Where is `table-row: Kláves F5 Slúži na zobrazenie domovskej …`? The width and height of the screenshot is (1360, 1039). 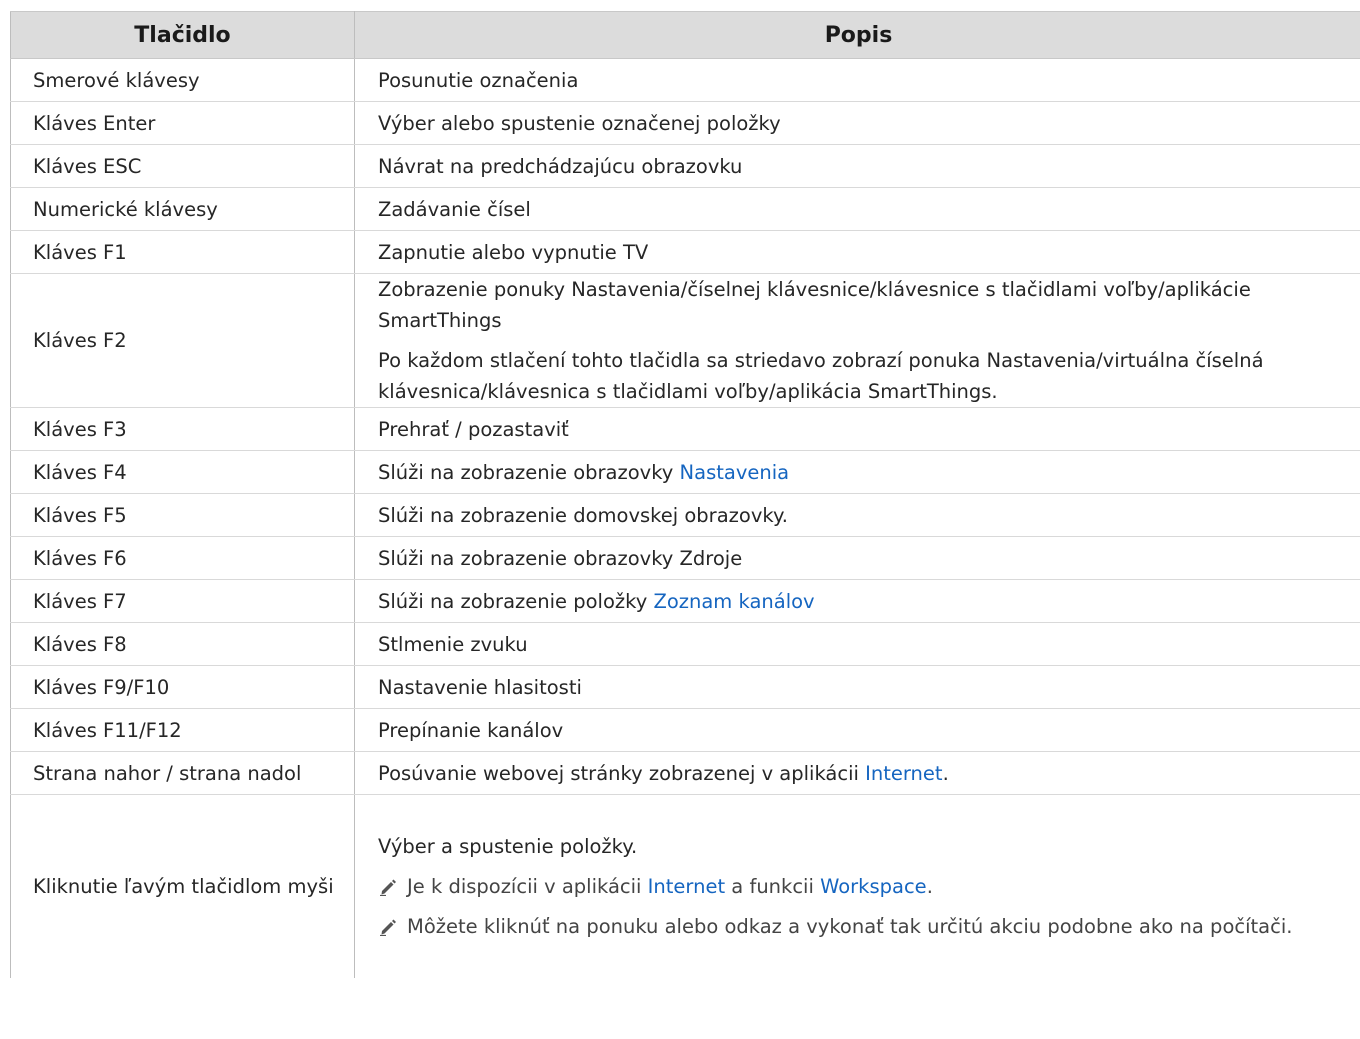 table-row: Kláves F5 Slúži na zobrazenie domovskej … is located at coordinates (685, 515).